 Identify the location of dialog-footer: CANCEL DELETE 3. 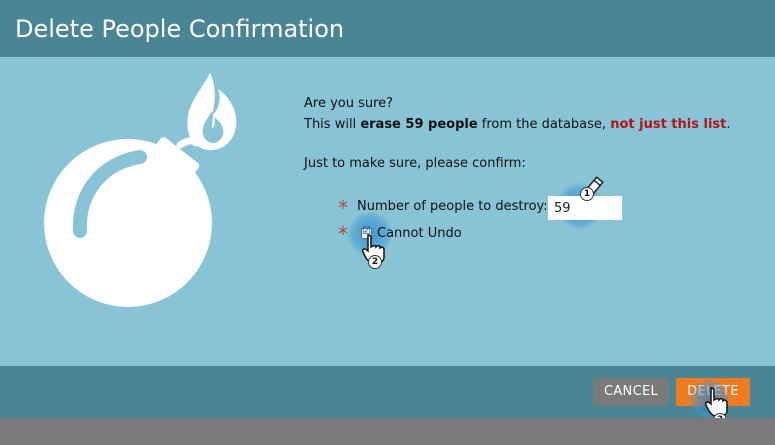
(387, 396).